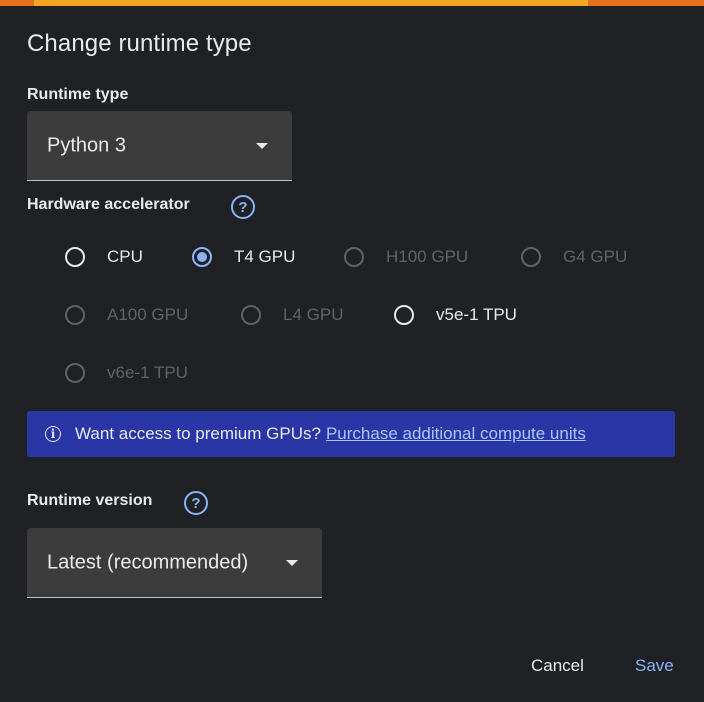  What do you see at coordinates (139, 43) in the screenshot?
I see `dialog-title: Change runtime type` at bounding box center [139, 43].